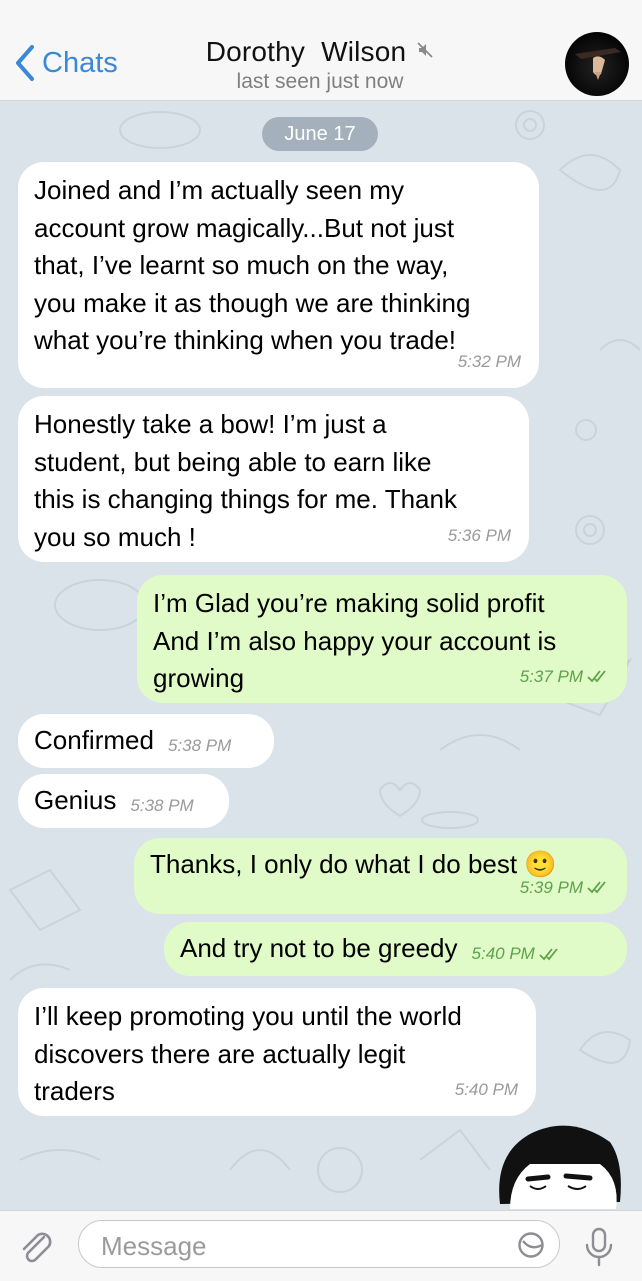 The width and height of the screenshot is (642, 1281). I want to click on message-text: Genius, so click(75, 800).